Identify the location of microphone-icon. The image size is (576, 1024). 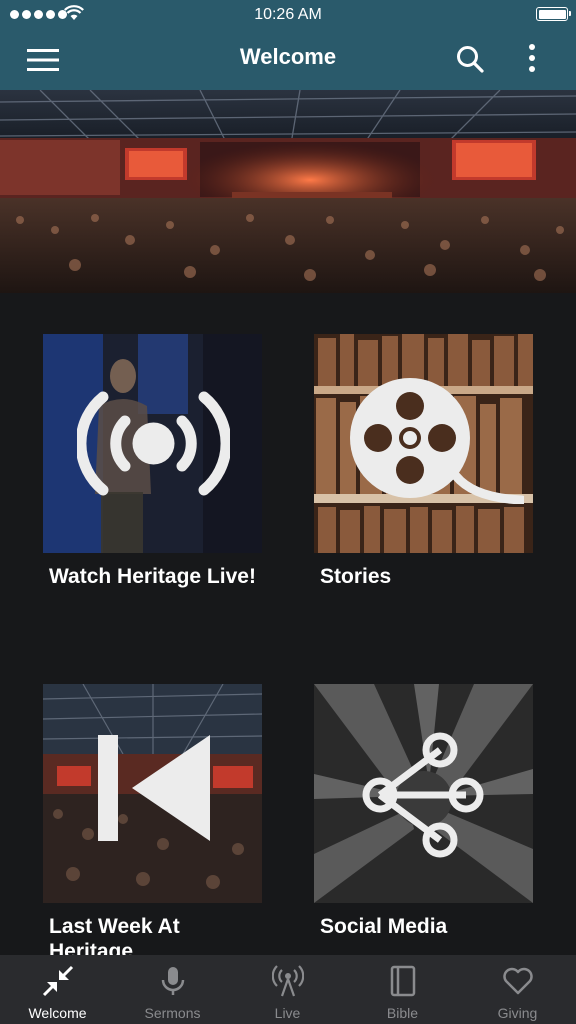
(173, 981).